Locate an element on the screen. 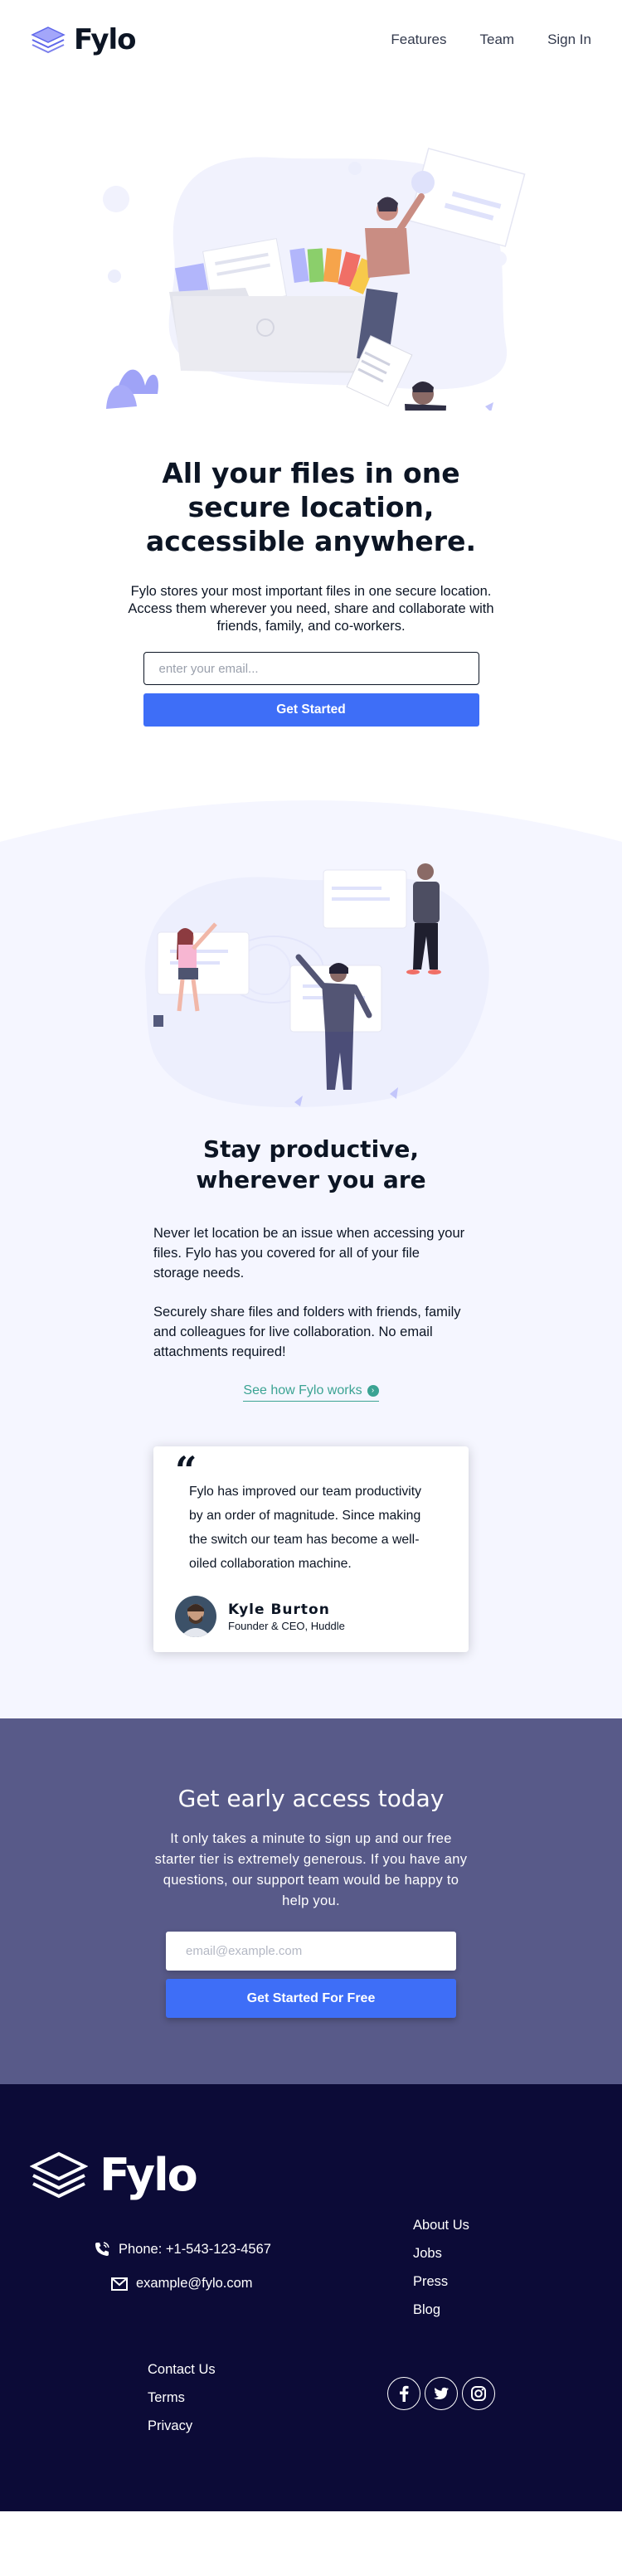 This screenshot has width=622, height=2576. footer-link-contact-us: Contact Us is located at coordinates (182, 2370).